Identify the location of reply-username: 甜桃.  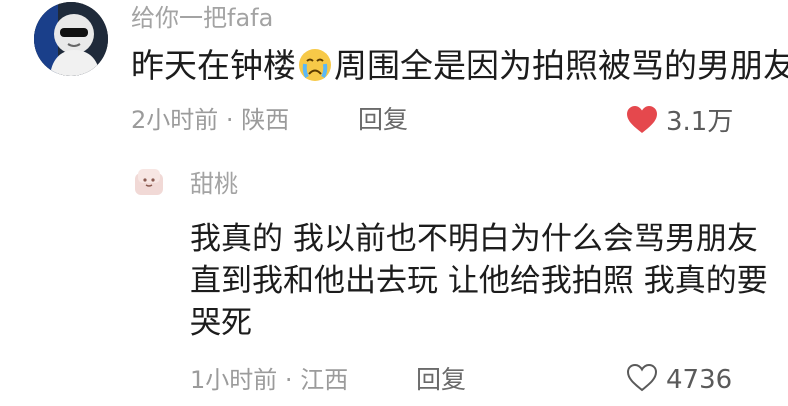
(214, 184).